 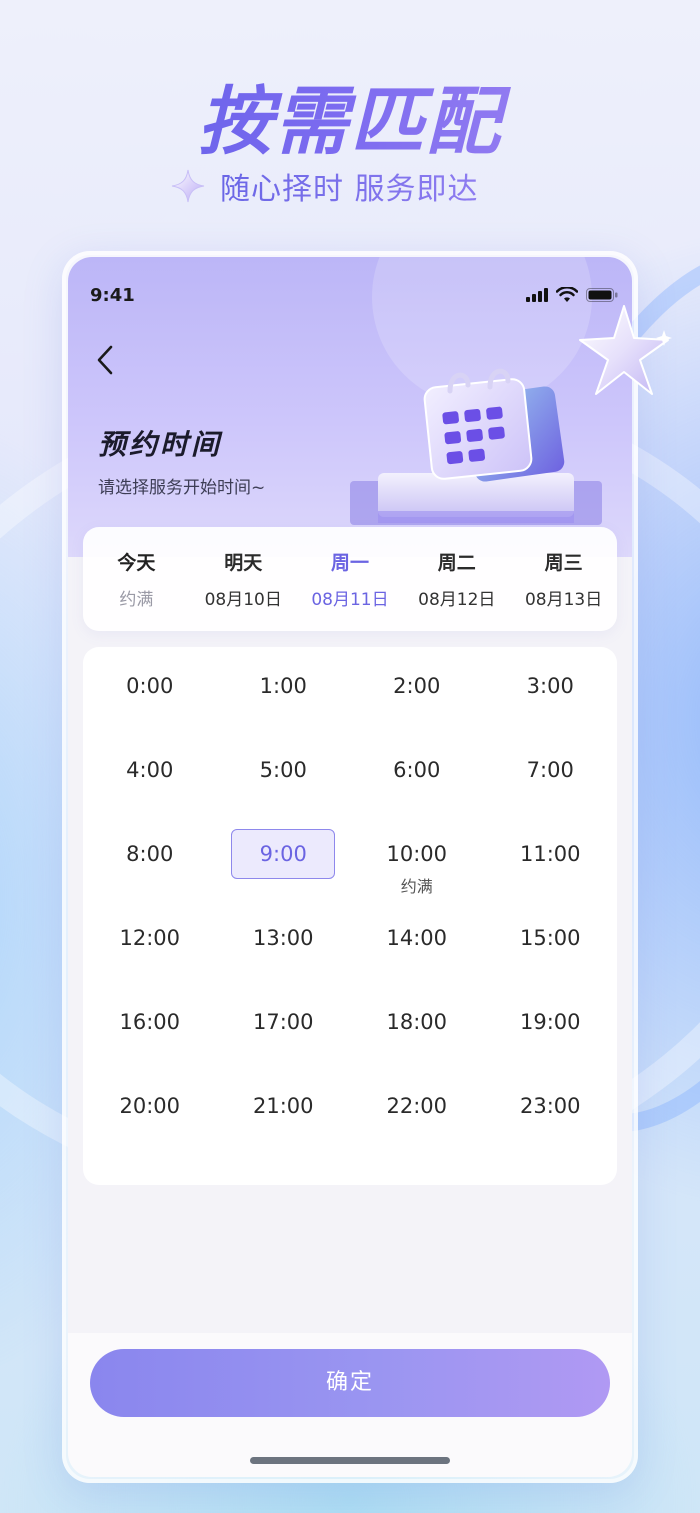 I want to click on time-slot: 9:00, so click(x=284, y=871).